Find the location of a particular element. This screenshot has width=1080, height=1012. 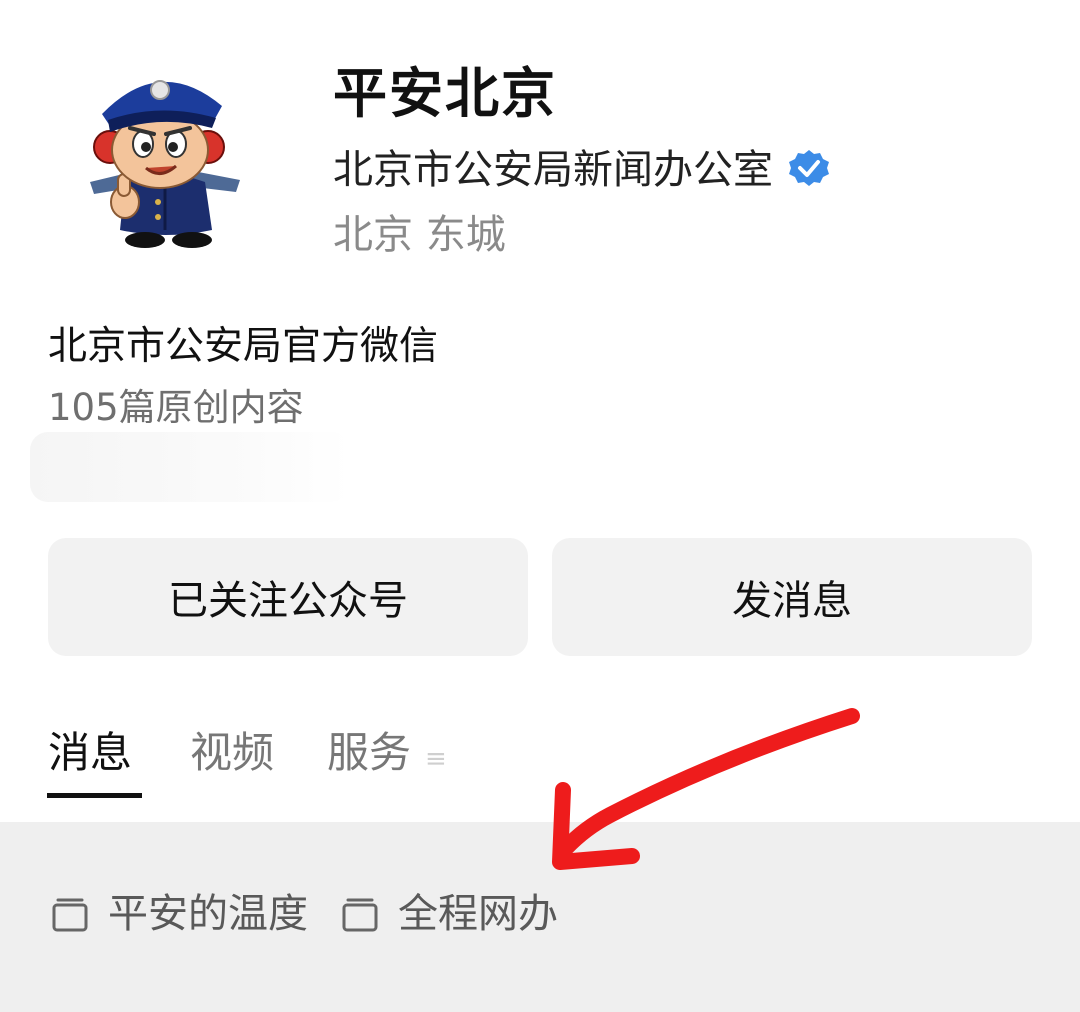

avatar is located at coordinates (165, 157).